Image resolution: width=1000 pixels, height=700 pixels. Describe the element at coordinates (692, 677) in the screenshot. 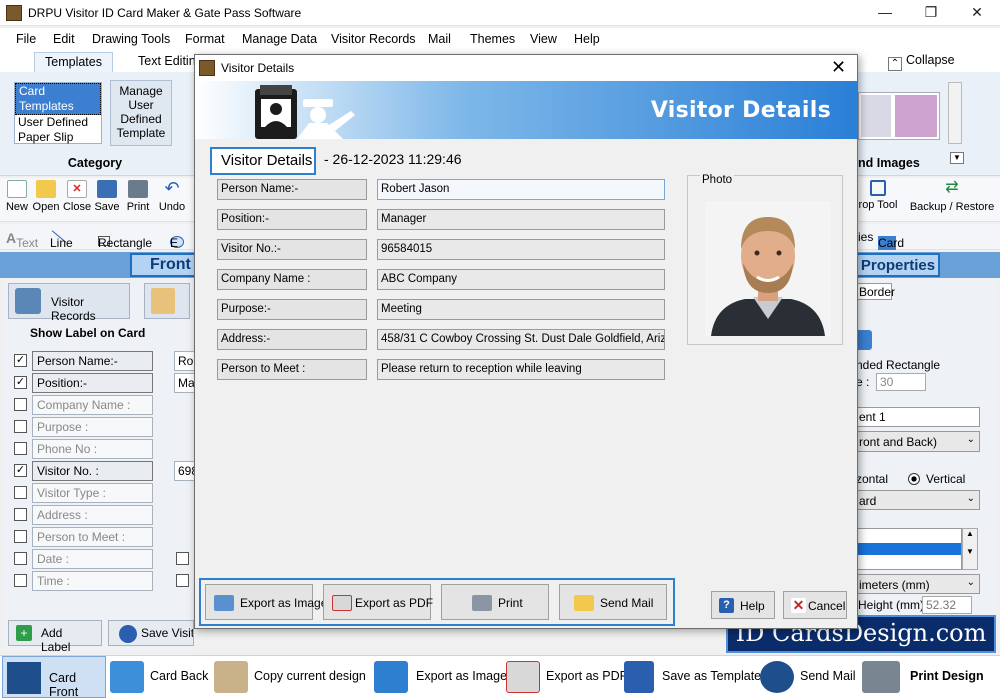

I see `save-as-template-button: Save as Template` at that location.